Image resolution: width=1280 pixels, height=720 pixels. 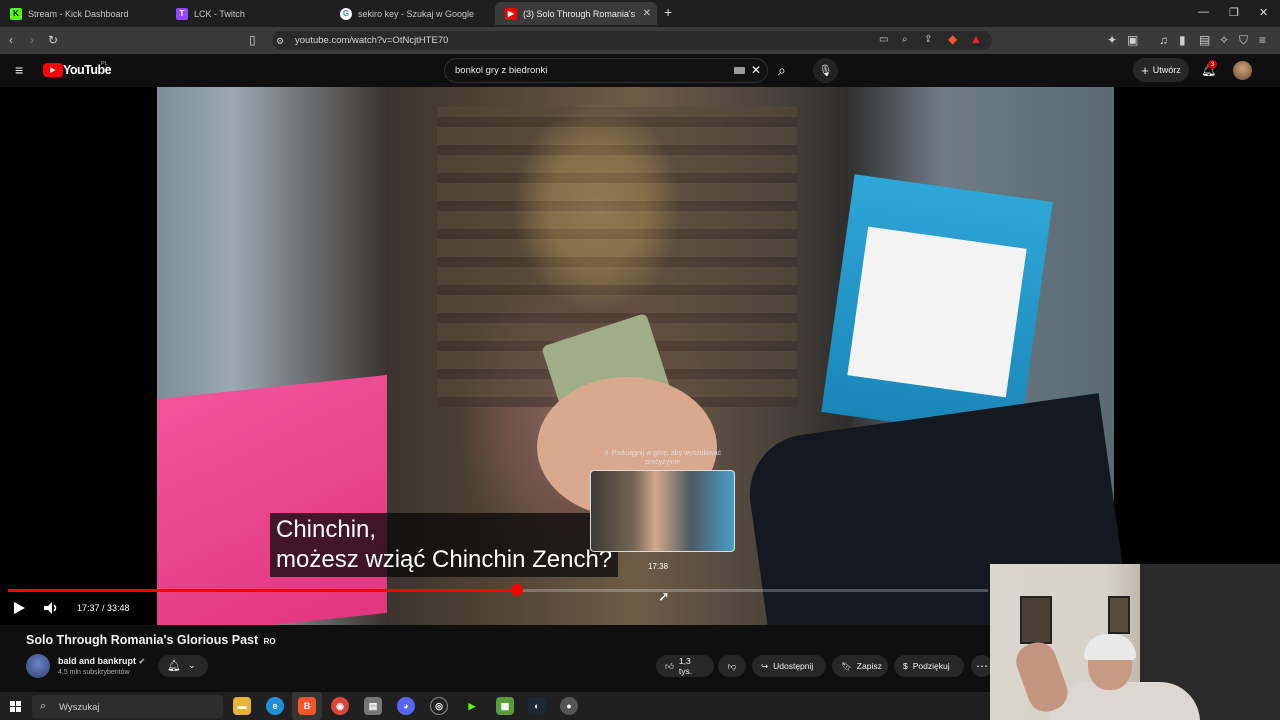 What do you see at coordinates (103, 608) in the screenshot?
I see `time-display: 17:37 / 33:48` at bounding box center [103, 608].